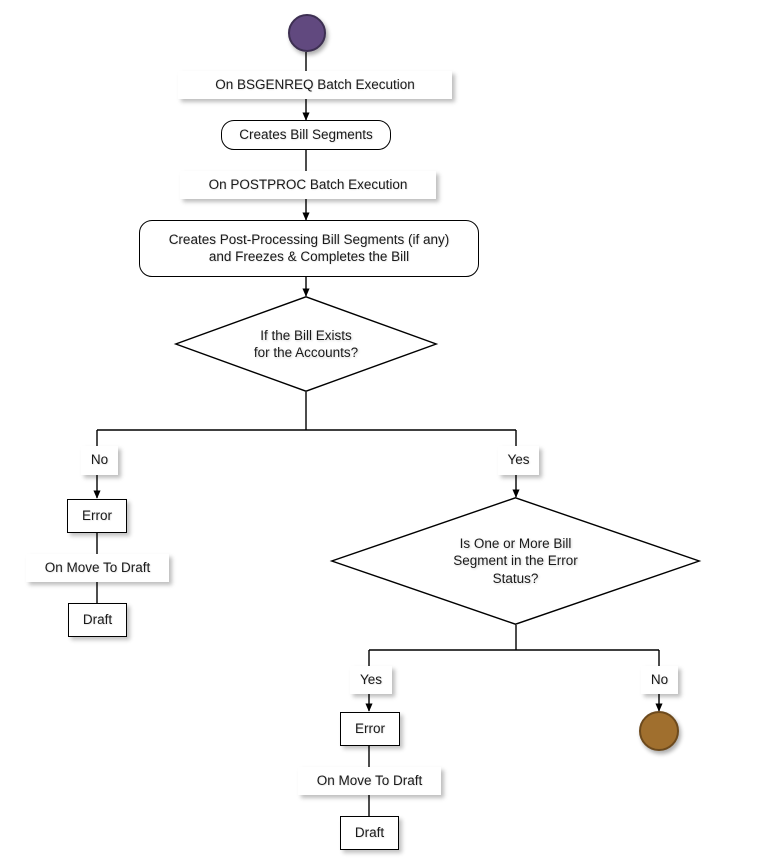 This screenshot has width=765, height=866. I want to click on event-move-to-draft-left-label: On Move To Draft, so click(97, 567).